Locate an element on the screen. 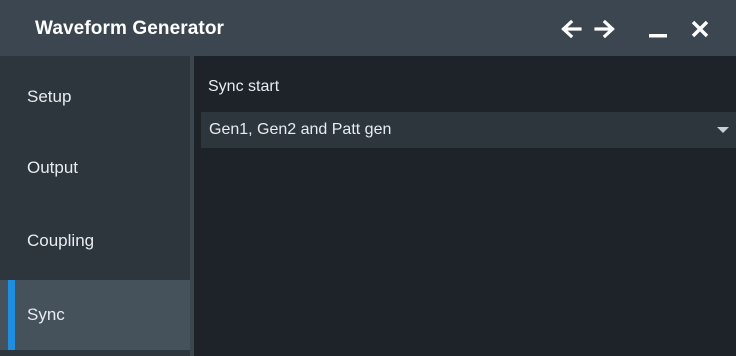  sidebar-item-label: Sync is located at coordinates (46, 314).